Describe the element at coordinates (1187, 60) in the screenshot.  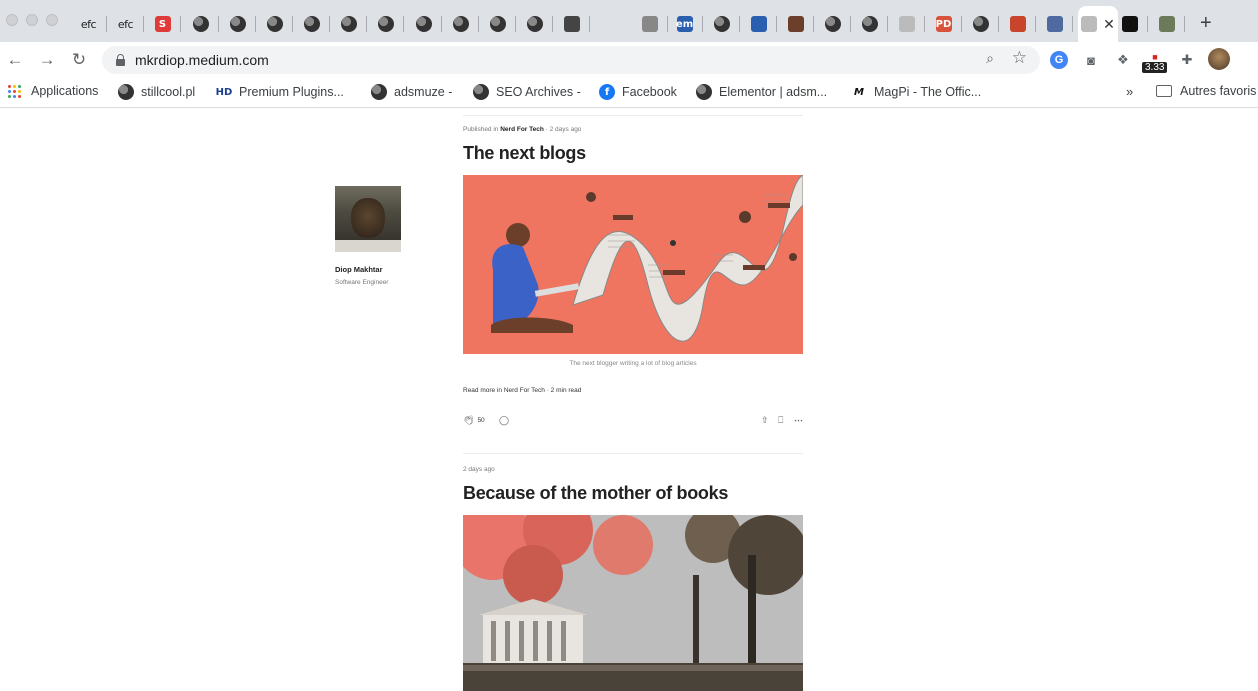
I see `puzzle-extensions-icon: ✚` at that location.